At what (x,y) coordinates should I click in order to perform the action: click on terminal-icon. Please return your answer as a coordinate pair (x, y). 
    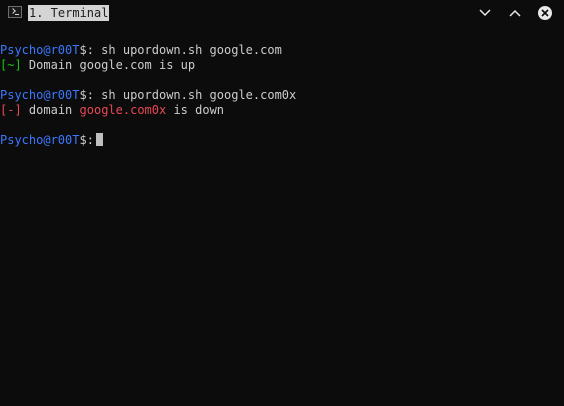
    Looking at the image, I should click on (15, 12).